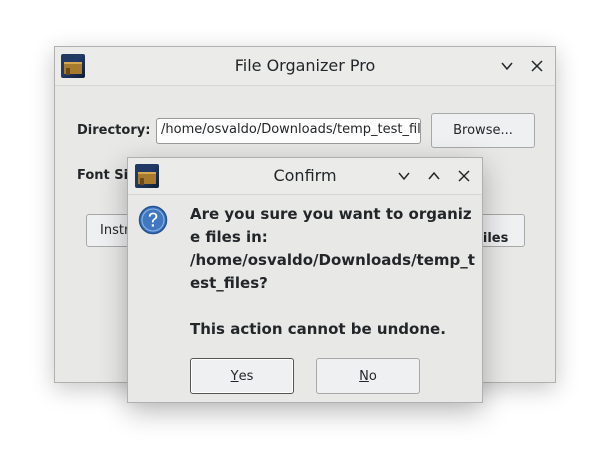  I want to click on yes-button: Yes, so click(242, 376).